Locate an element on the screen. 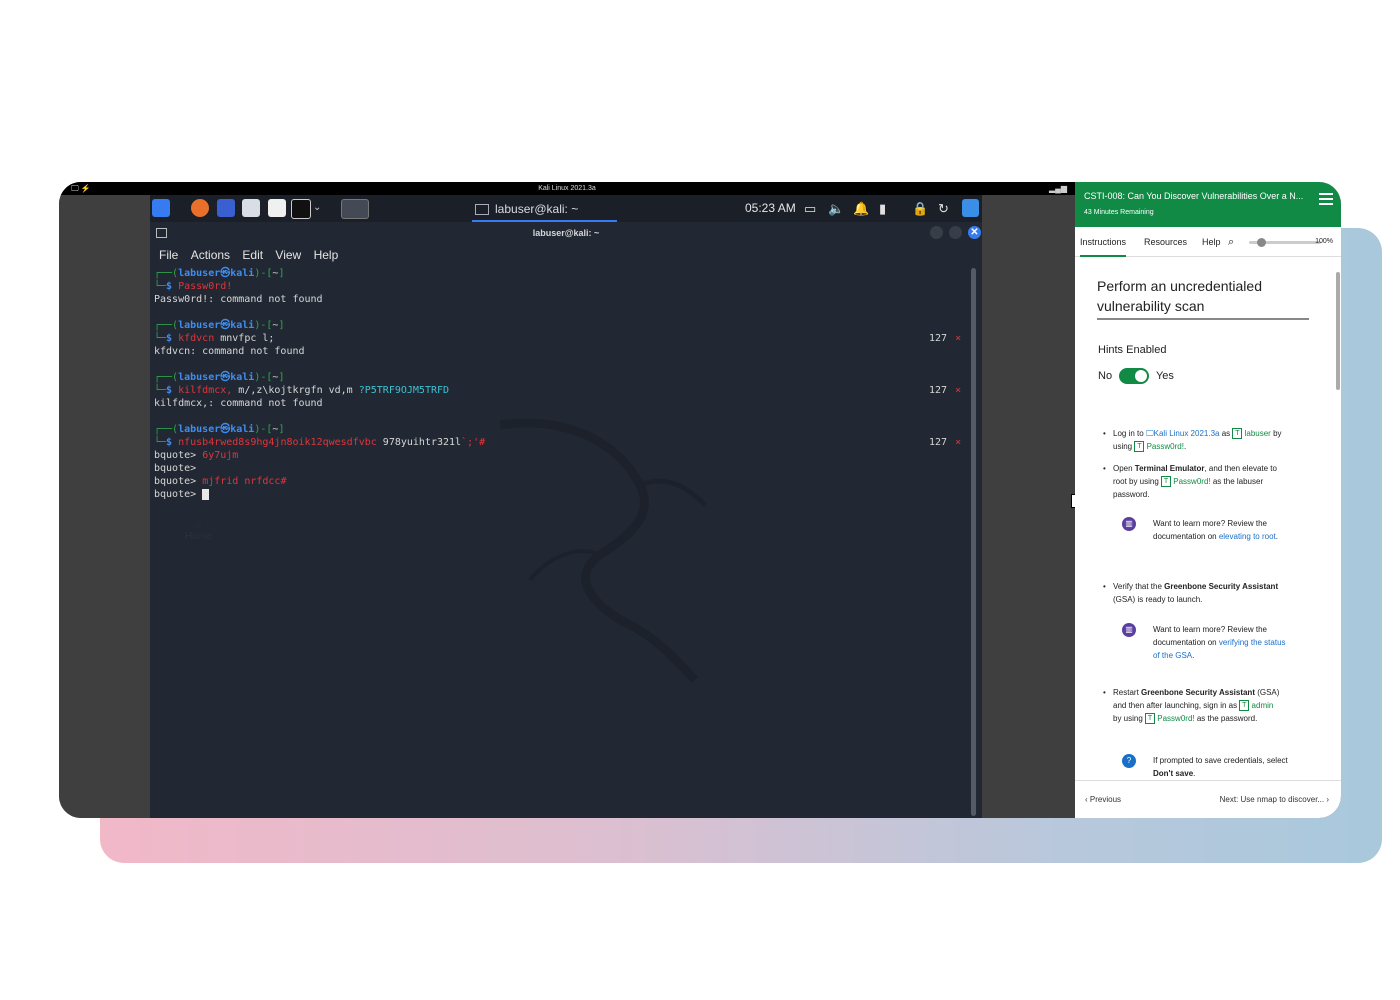 The width and height of the screenshot is (1400, 1000). chevron-down-icon: ⌄ is located at coordinates (318, 208).